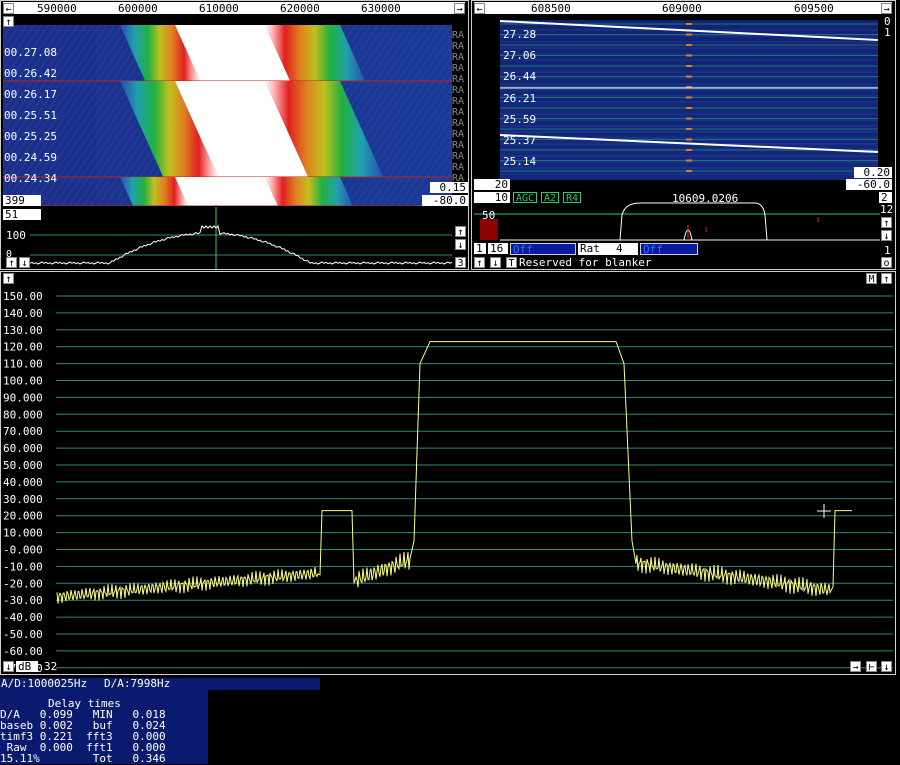 This screenshot has width=900, height=765. I want to click on baseband-field-left: Off, so click(543, 249).